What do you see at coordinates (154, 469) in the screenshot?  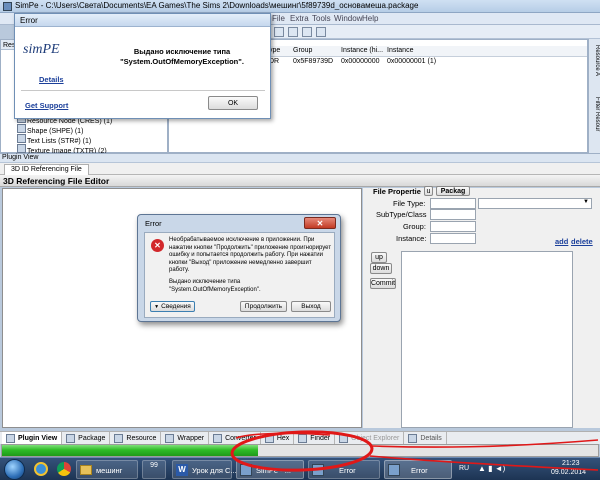 I see `taskbar-item-99: 99` at bounding box center [154, 469].